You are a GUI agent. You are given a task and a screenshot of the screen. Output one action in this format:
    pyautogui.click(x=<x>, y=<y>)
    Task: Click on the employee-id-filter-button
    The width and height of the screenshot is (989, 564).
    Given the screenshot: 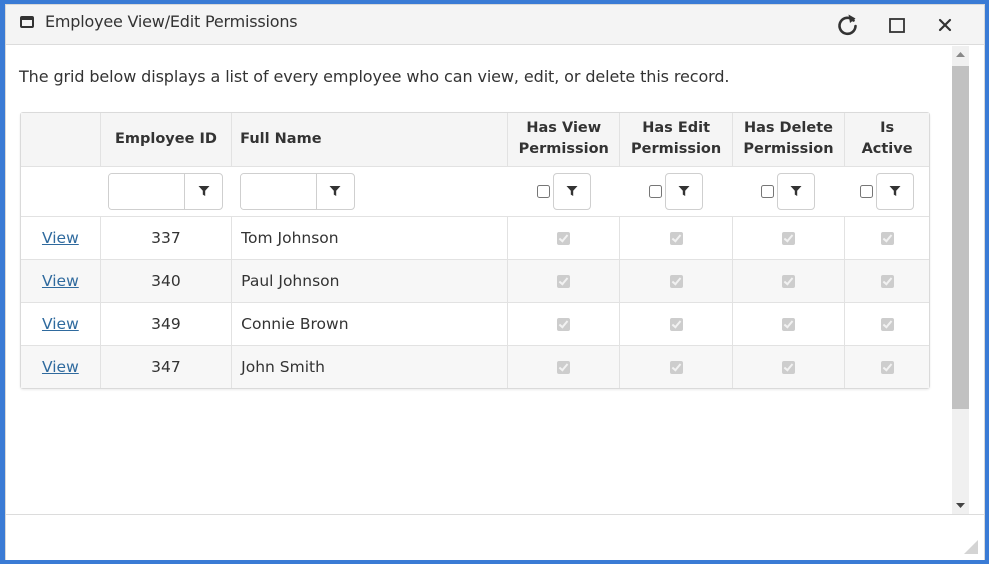 What is the action you would take?
    pyautogui.click(x=203, y=191)
    